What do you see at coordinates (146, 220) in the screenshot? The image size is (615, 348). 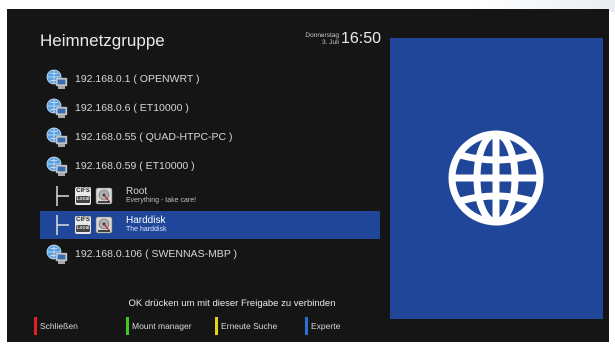 I see `share-name: Harddisk` at bounding box center [146, 220].